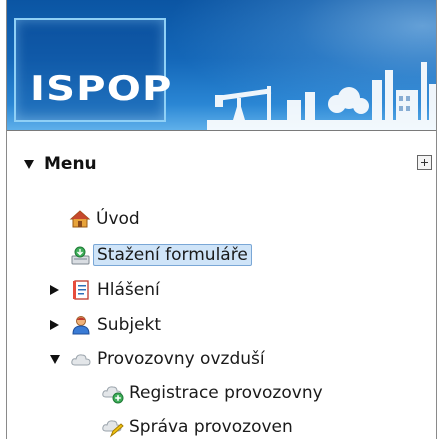 This screenshot has width=438, height=440. I want to click on cloud-icon, so click(81, 359).